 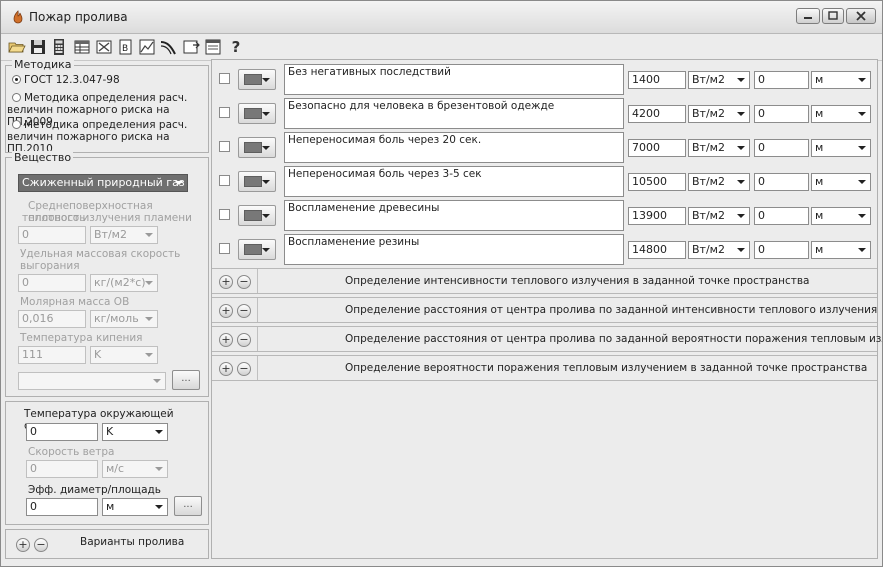 I want to click on radio-2010, so click(x=16, y=124).